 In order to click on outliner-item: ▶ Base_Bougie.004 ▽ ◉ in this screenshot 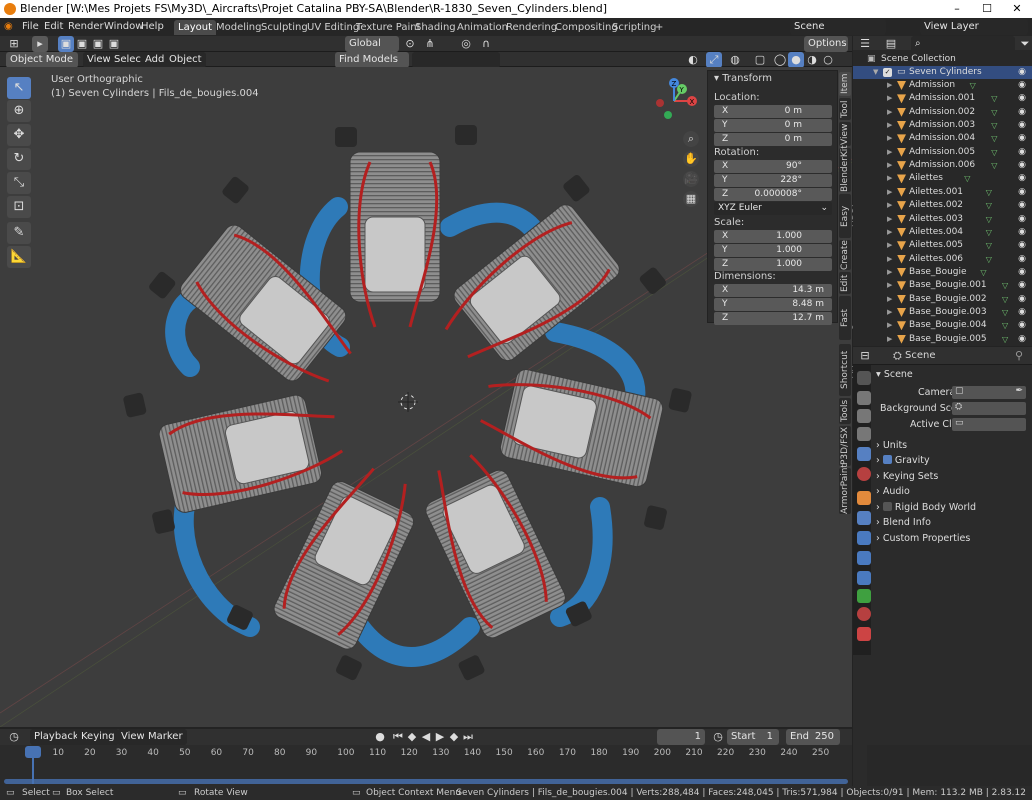, I will do `click(942, 325)`.